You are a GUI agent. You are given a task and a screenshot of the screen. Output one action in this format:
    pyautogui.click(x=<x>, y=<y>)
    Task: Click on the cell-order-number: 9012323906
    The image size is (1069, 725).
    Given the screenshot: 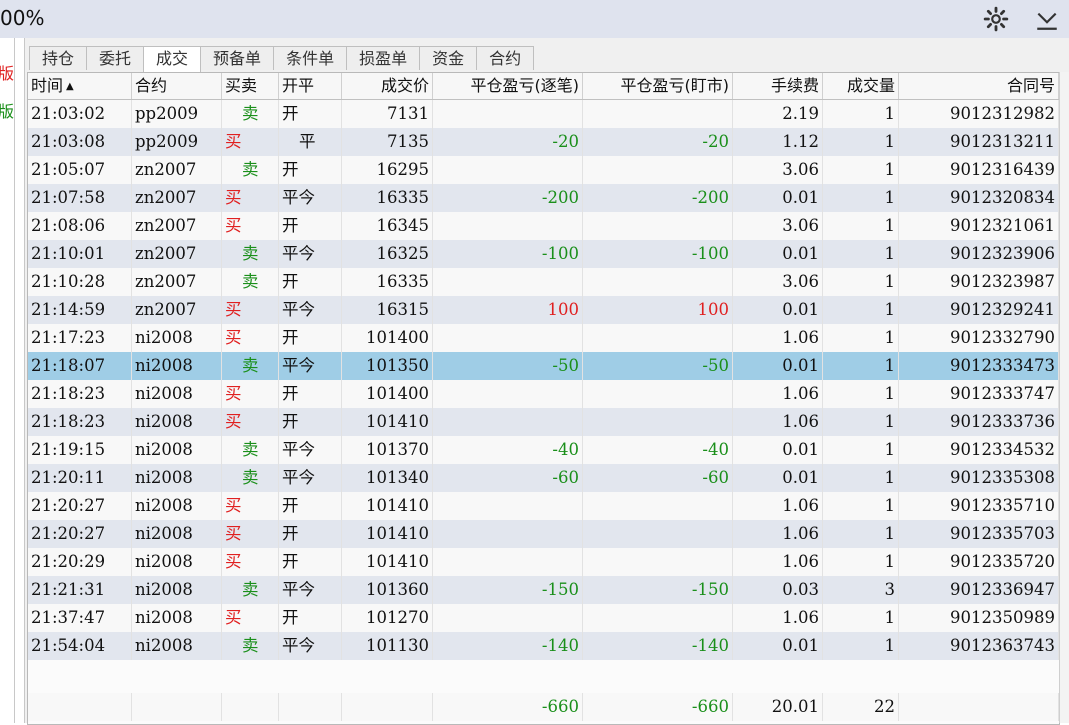 What is the action you would take?
    pyautogui.click(x=979, y=254)
    